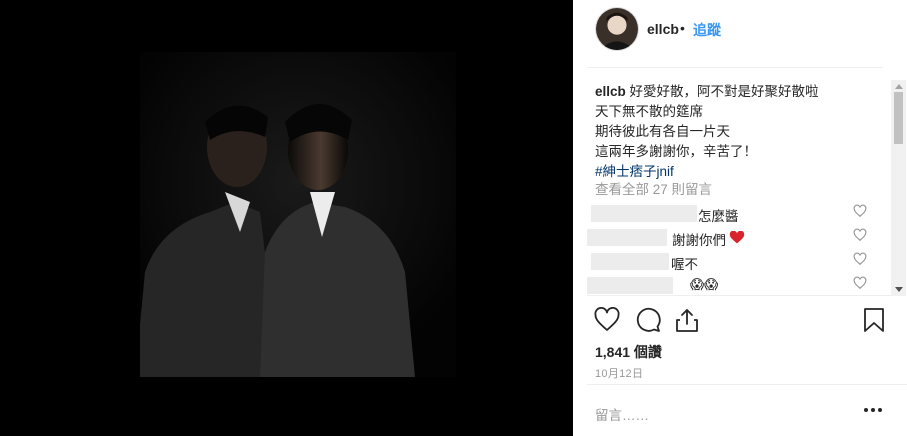 The height and width of the screenshot is (436, 907). Describe the element at coordinates (676, 151) in the screenshot. I see `caption-line: 這兩年多謝謝你，辛苦了！` at that location.